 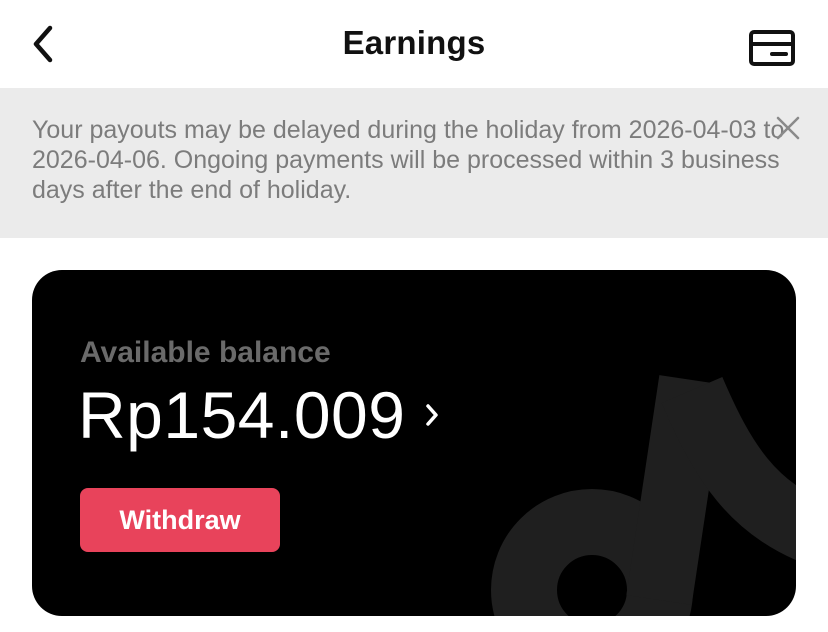 I want to click on close-icon, so click(x=788, y=128).